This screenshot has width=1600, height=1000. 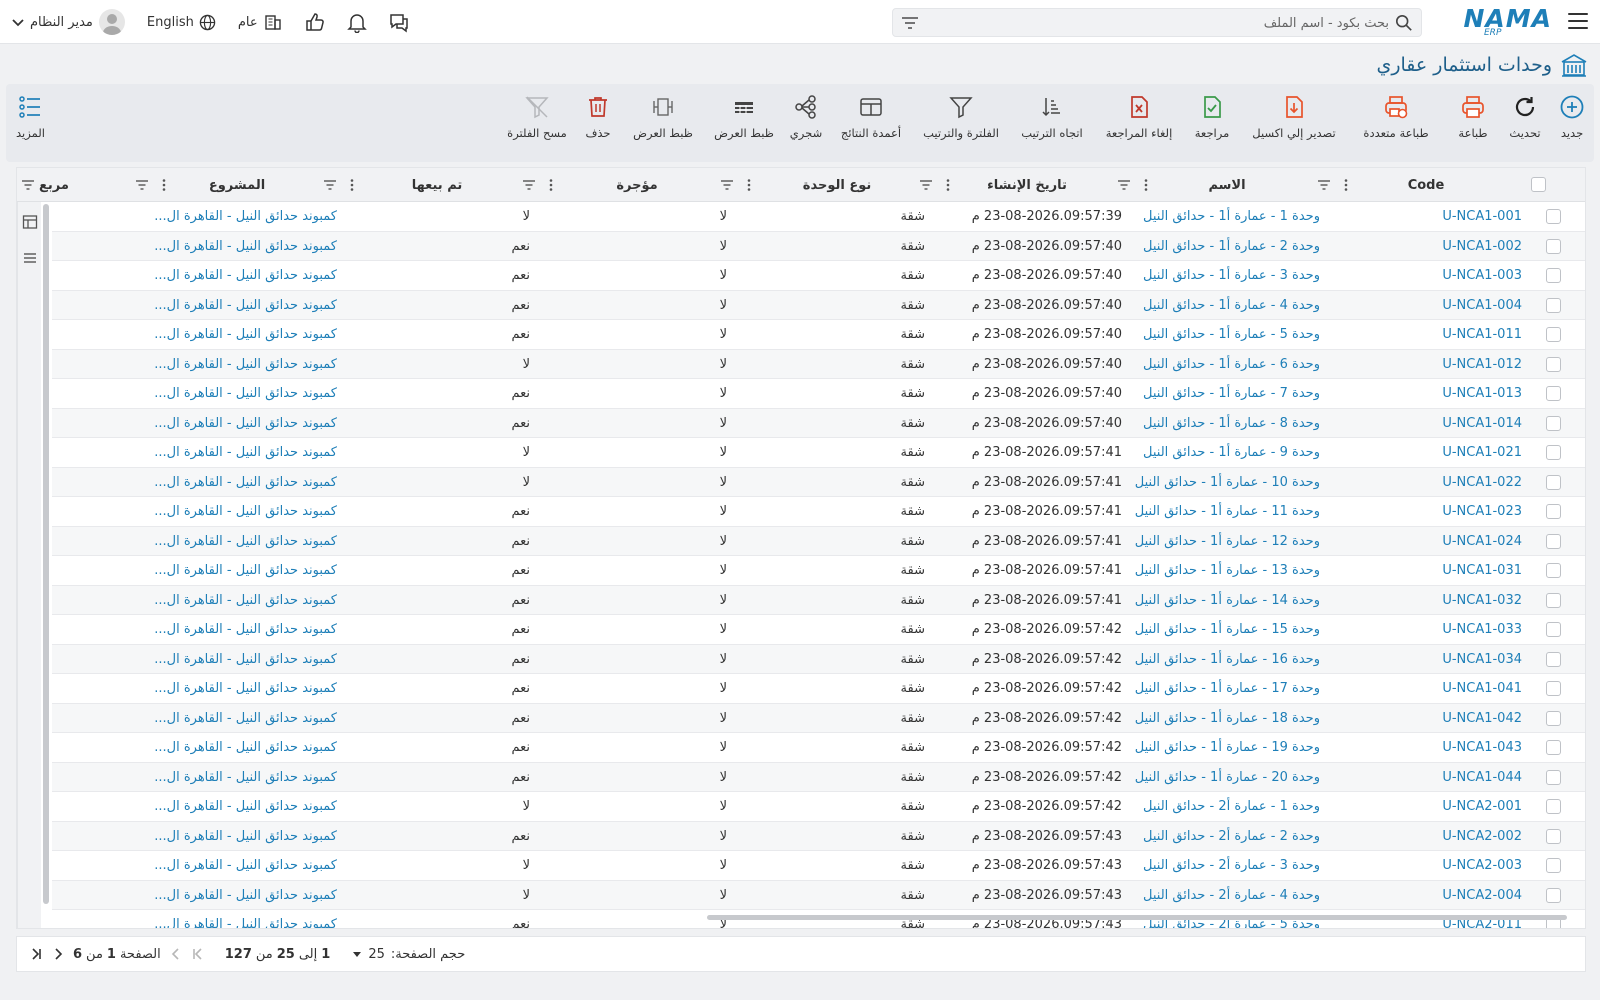 What do you see at coordinates (1231, 836) in the screenshot?
I see `cell-name: وحدة 2 - عمارة أ2 - حدائق النيل` at bounding box center [1231, 836].